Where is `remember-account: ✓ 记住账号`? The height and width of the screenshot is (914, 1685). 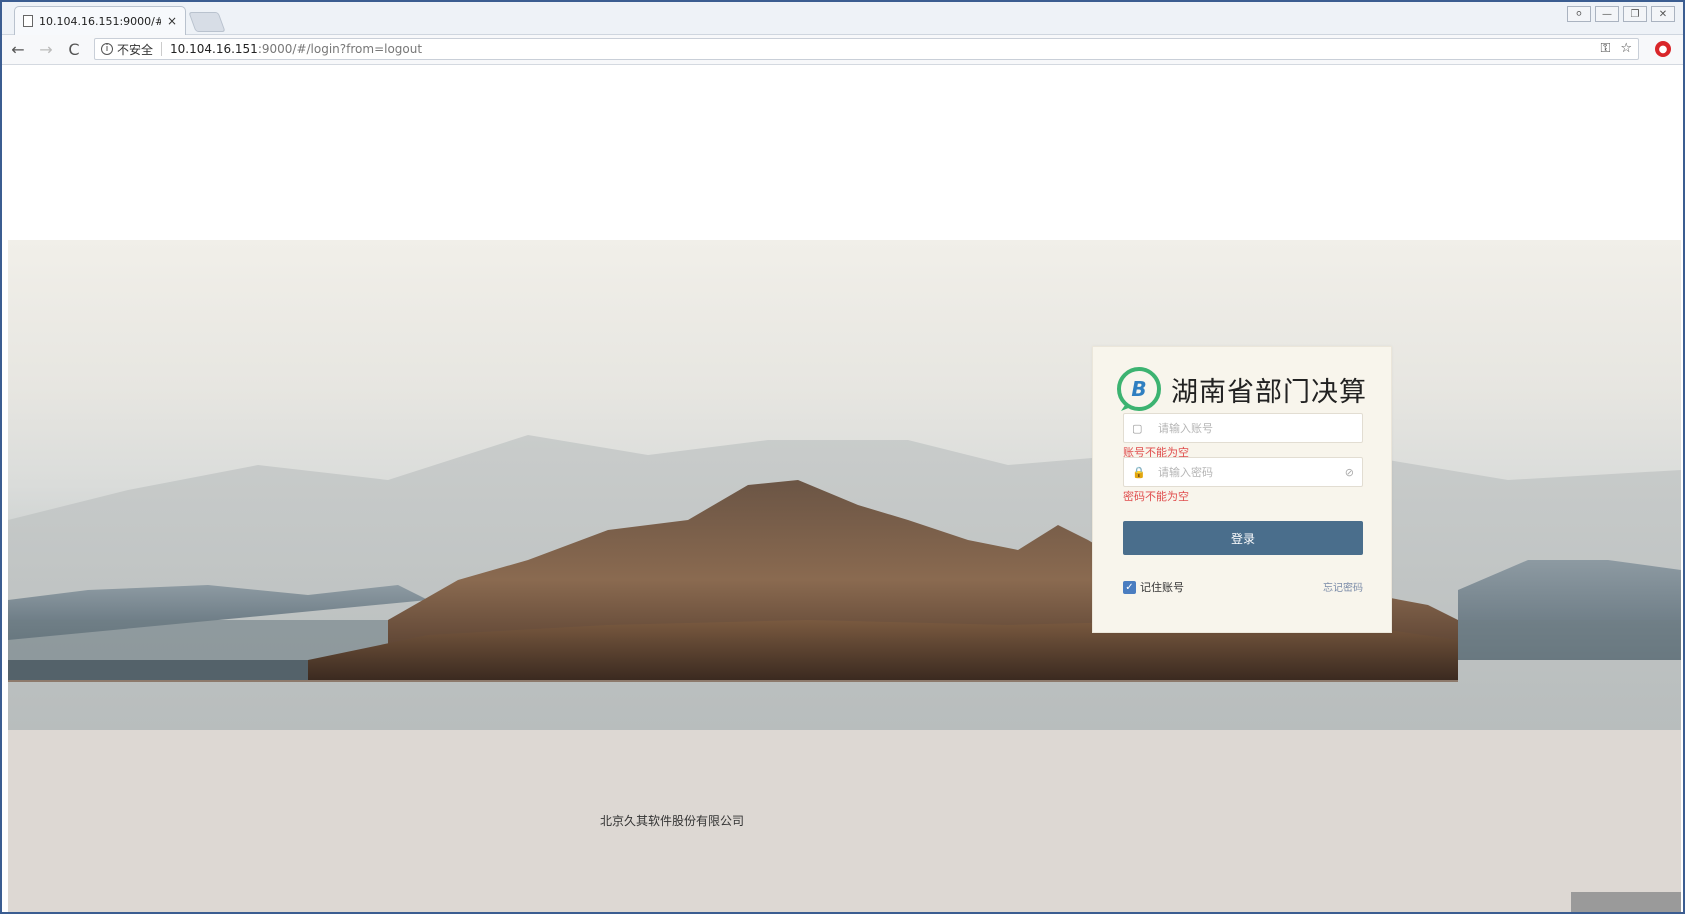
remember-account: ✓ 记住账号 is located at coordinates (1153, 587).